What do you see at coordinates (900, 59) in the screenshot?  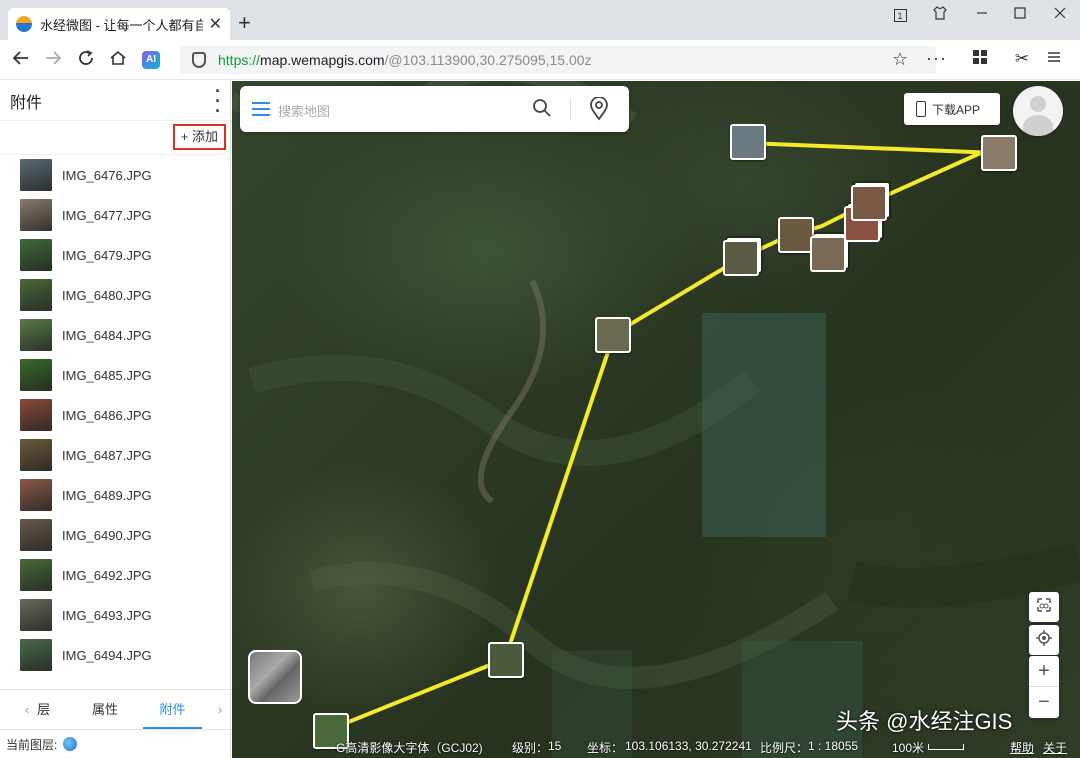 I see `bookmark-star-icon: ☆` at bounding box center [900, 59].